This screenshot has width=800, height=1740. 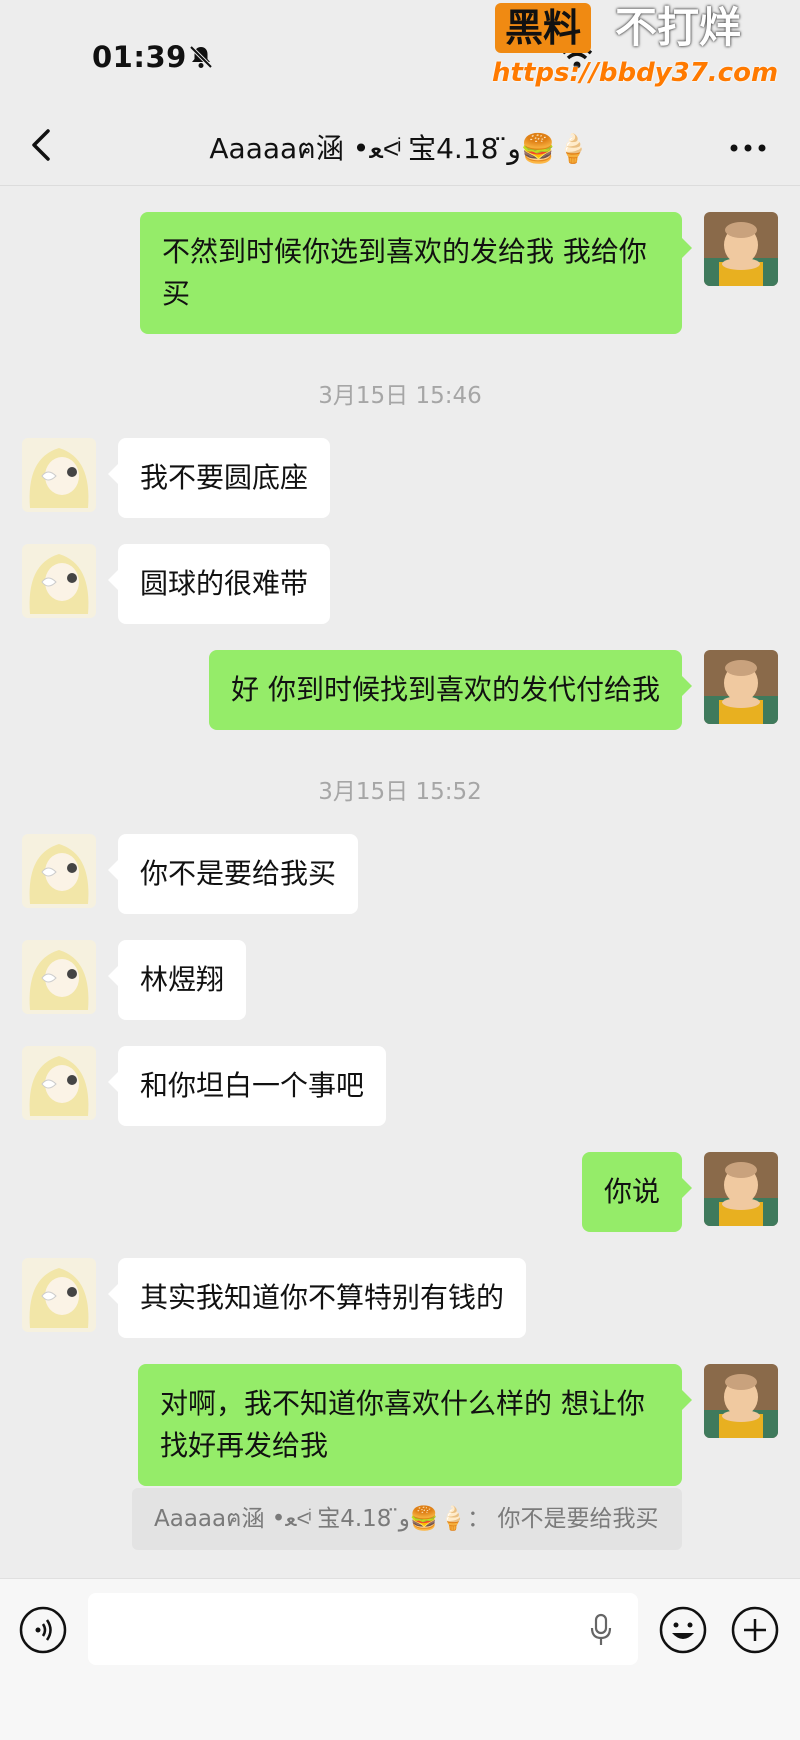 What do you see at coordinates (416, 273) in the screenshot?
I see `message-bubble-sent: 不然到时候你选到喜欢的发给我 我给你买` at bounding box center [416, 273].